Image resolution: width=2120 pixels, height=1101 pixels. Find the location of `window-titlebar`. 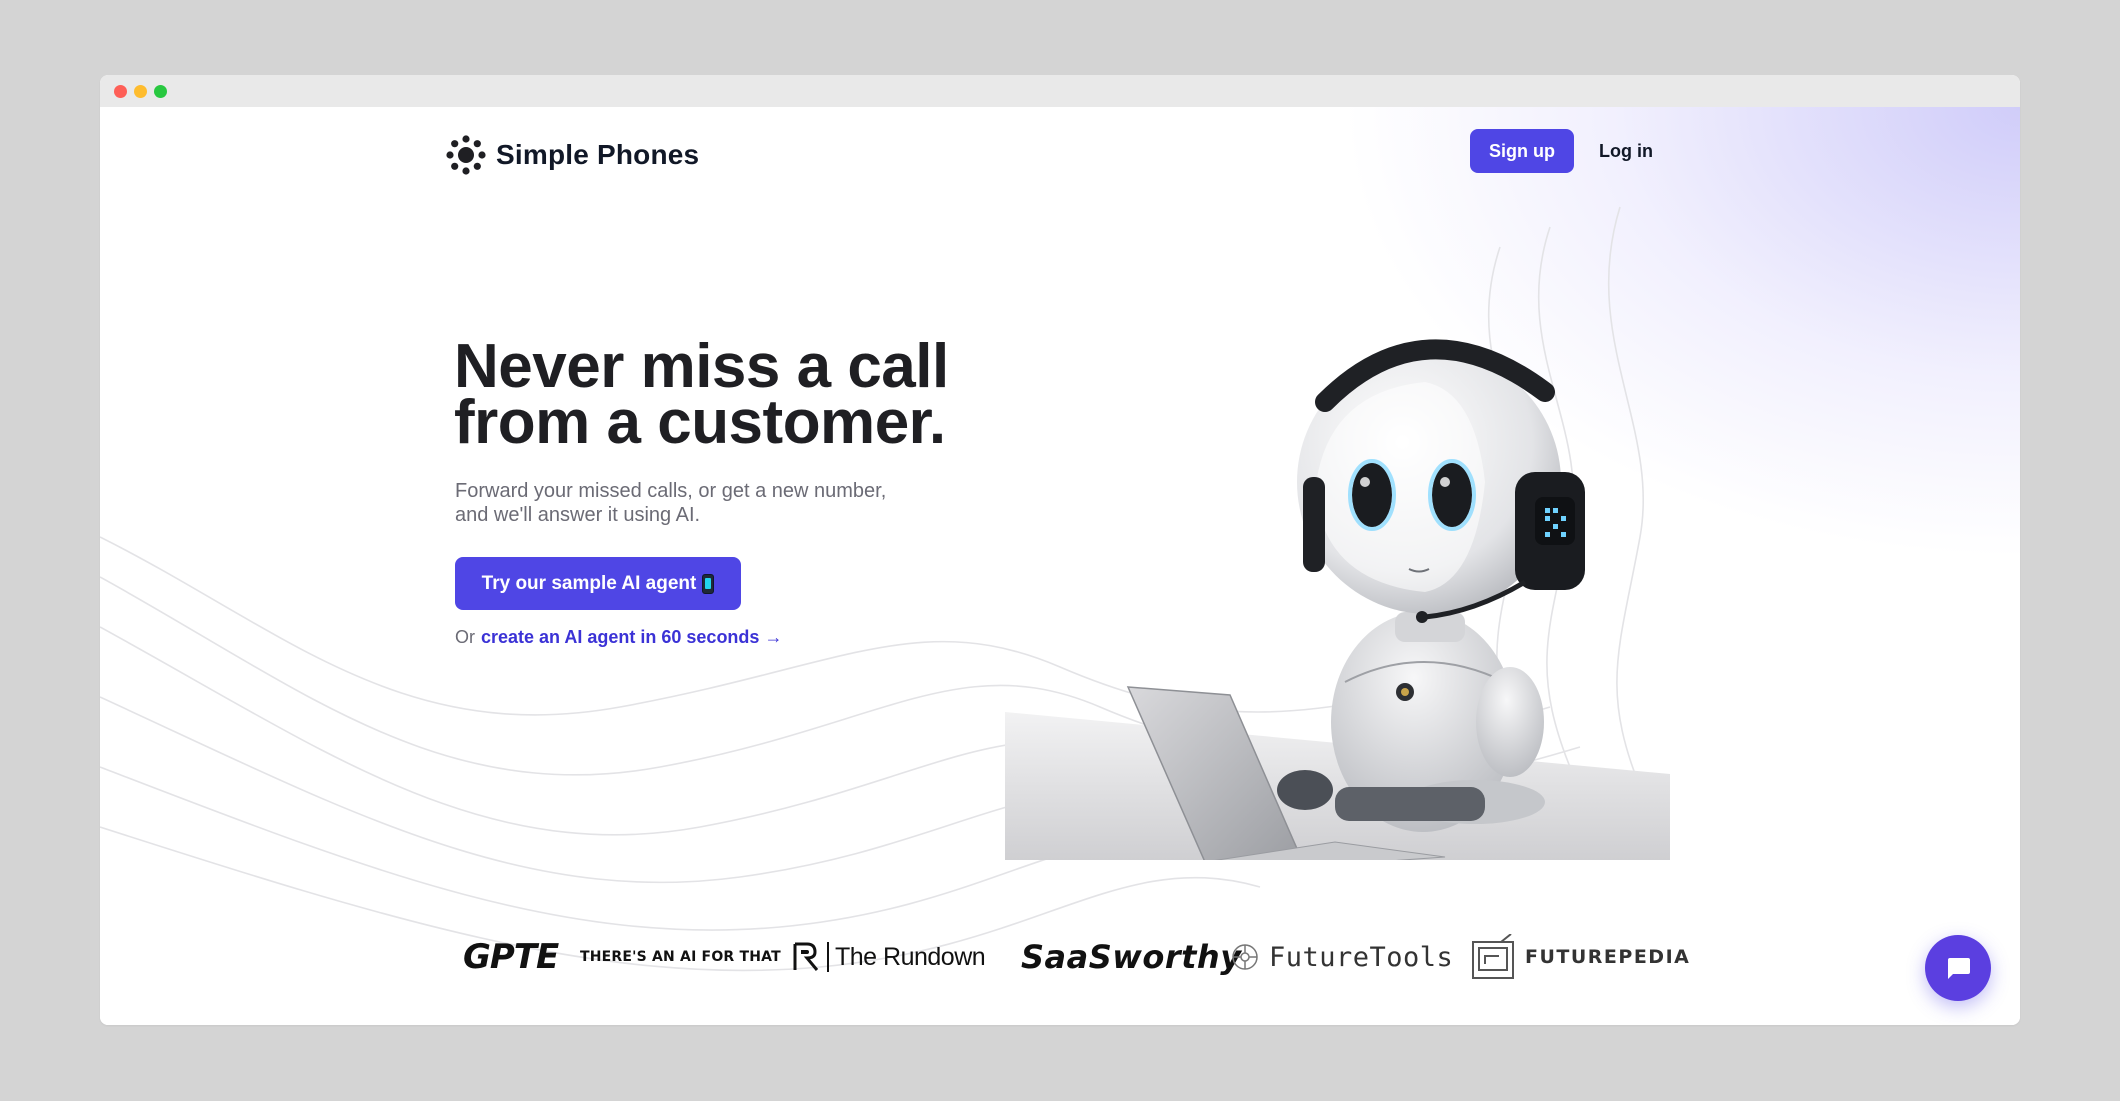

window-titlebar is located at coordinates (1060, 91).